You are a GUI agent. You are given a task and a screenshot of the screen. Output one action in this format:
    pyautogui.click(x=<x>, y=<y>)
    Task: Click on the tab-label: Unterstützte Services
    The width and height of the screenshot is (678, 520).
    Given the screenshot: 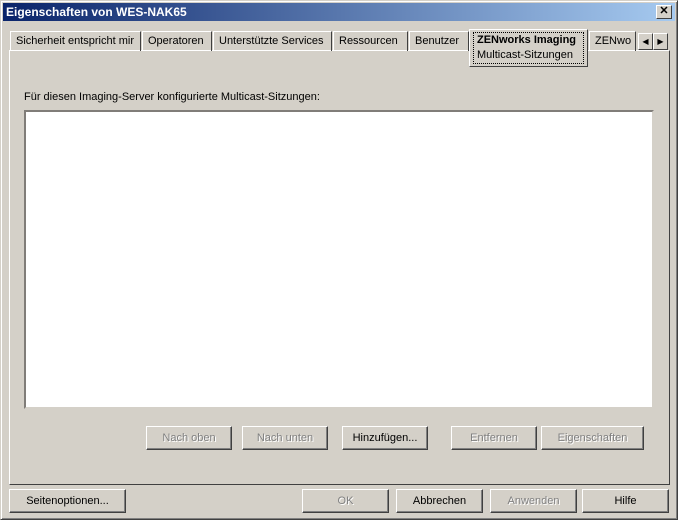 What is the action you would take?
    pyautogui.click(x=271, y=41)
    